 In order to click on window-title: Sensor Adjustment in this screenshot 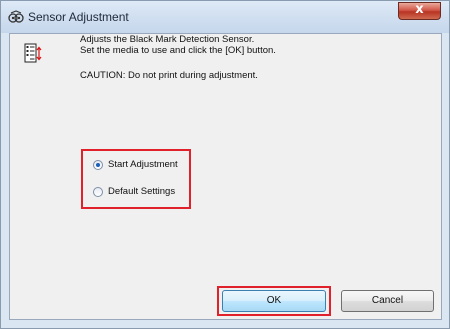, I will do `click(78, 17)`.